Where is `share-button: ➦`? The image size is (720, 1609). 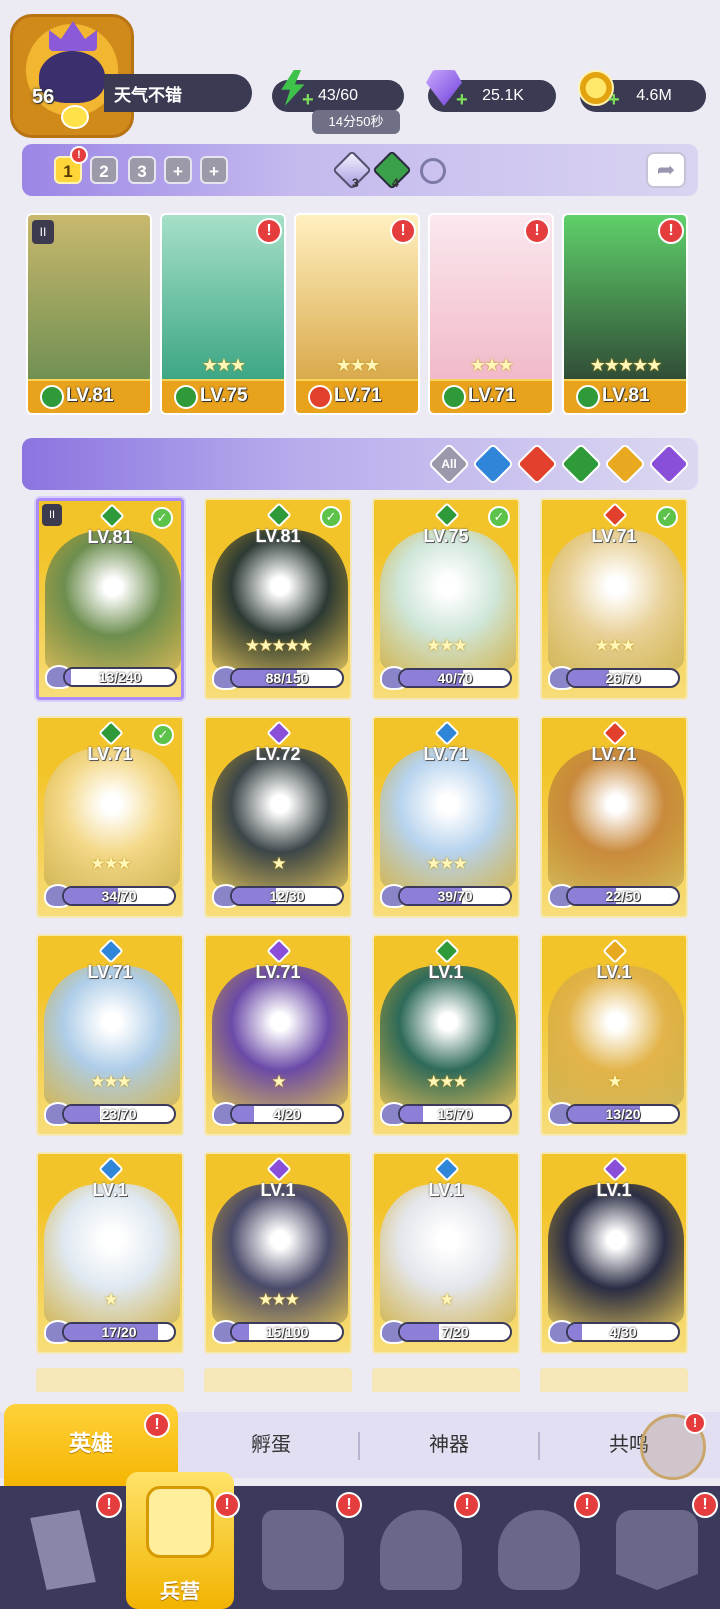 share-button: ➦ is located at coordinates (666, 170).